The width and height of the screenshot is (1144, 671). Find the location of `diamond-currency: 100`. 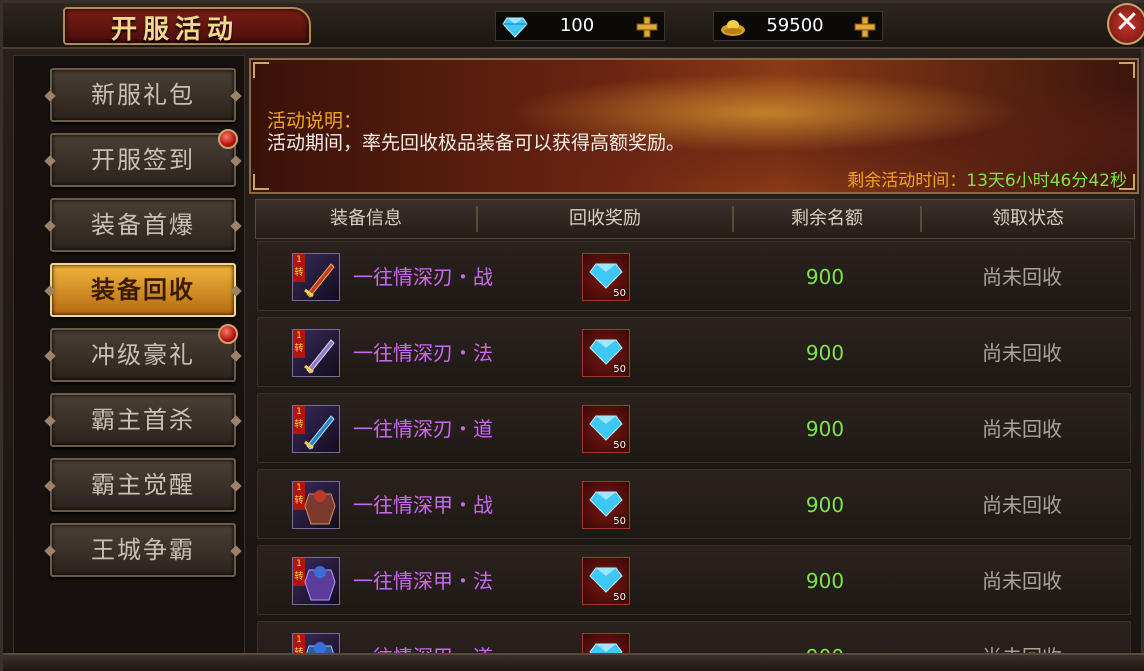

diamond-currency: 100 is located at coordinates (580, 26).